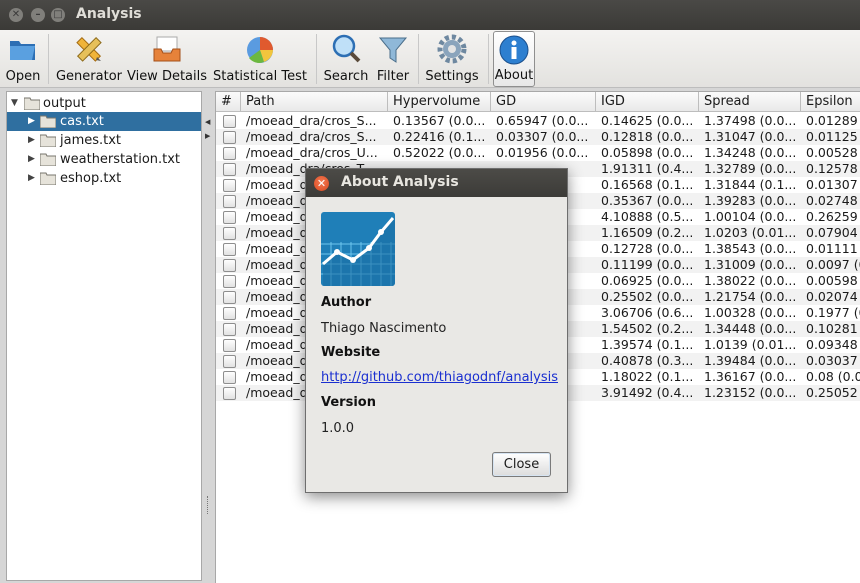 This screenshot has width=860, height=583. What do you see at coordinates (452, 59) in the screenshot?
I see `settings-button: Settings` at bounding box center [452, 59].